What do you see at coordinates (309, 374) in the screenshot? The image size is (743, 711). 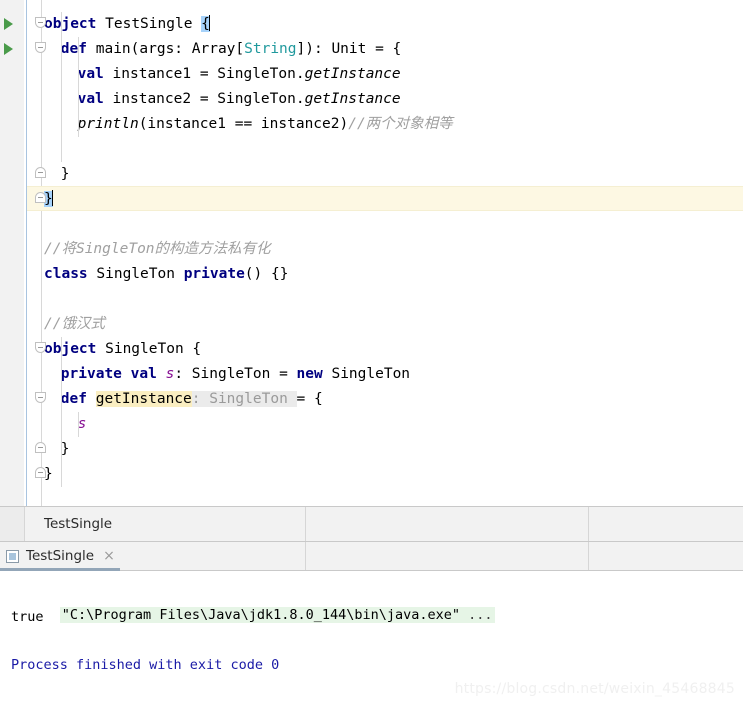 I see `code-token: new` at bounding box center [309, 374].